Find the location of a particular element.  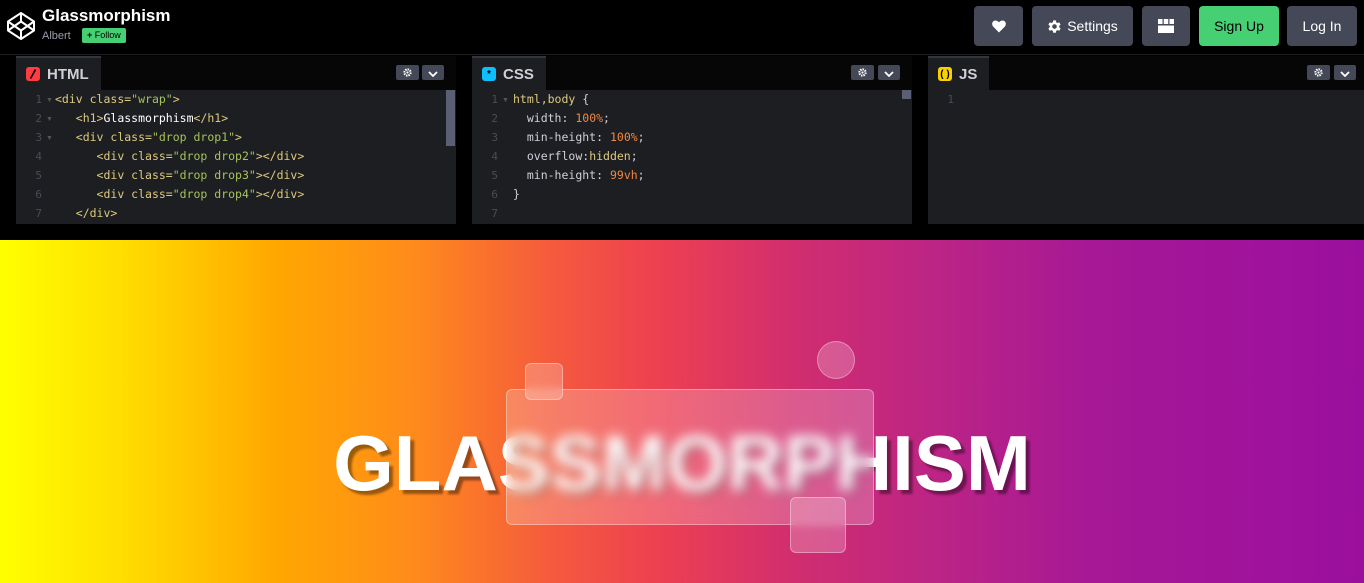

js-line-numbers: 1 is located at coordinates (943, 99).